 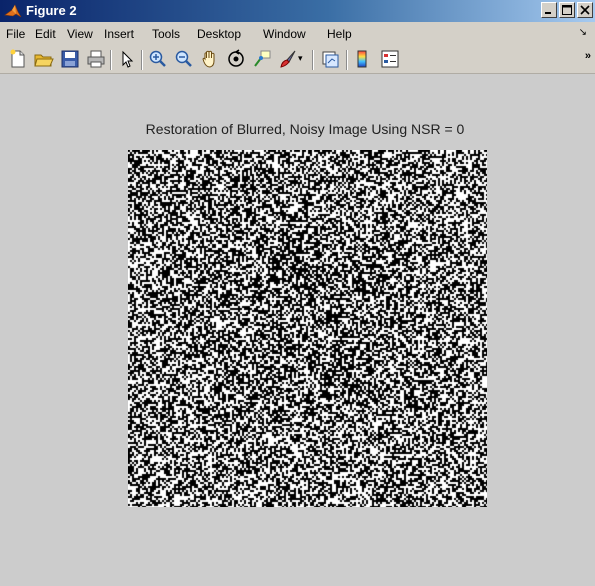 What do you see at coordinates (44, 59) in the screenshot?
I see `open-file-icon` at bounding box center [44, 59].